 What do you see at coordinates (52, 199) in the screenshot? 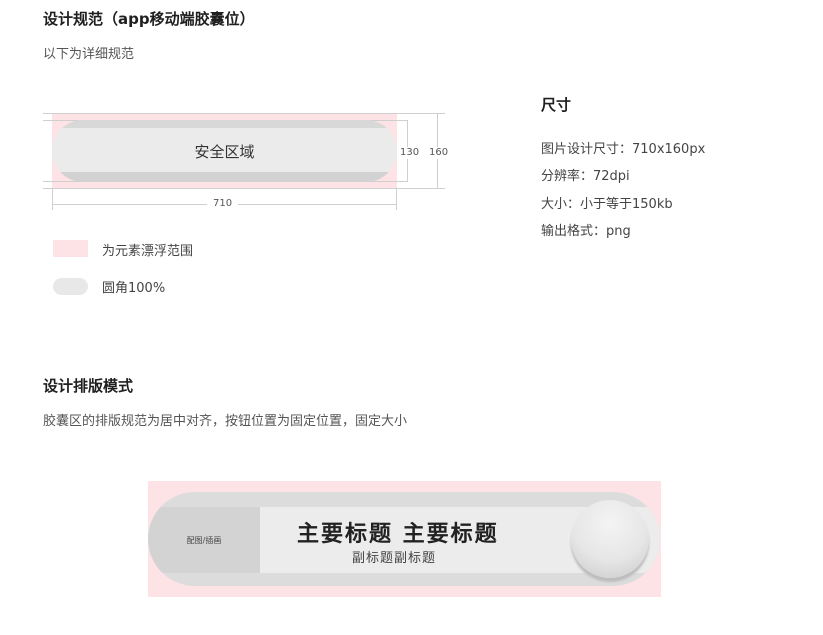
I see `dim-tick-left` at bounding box center [52, 199].